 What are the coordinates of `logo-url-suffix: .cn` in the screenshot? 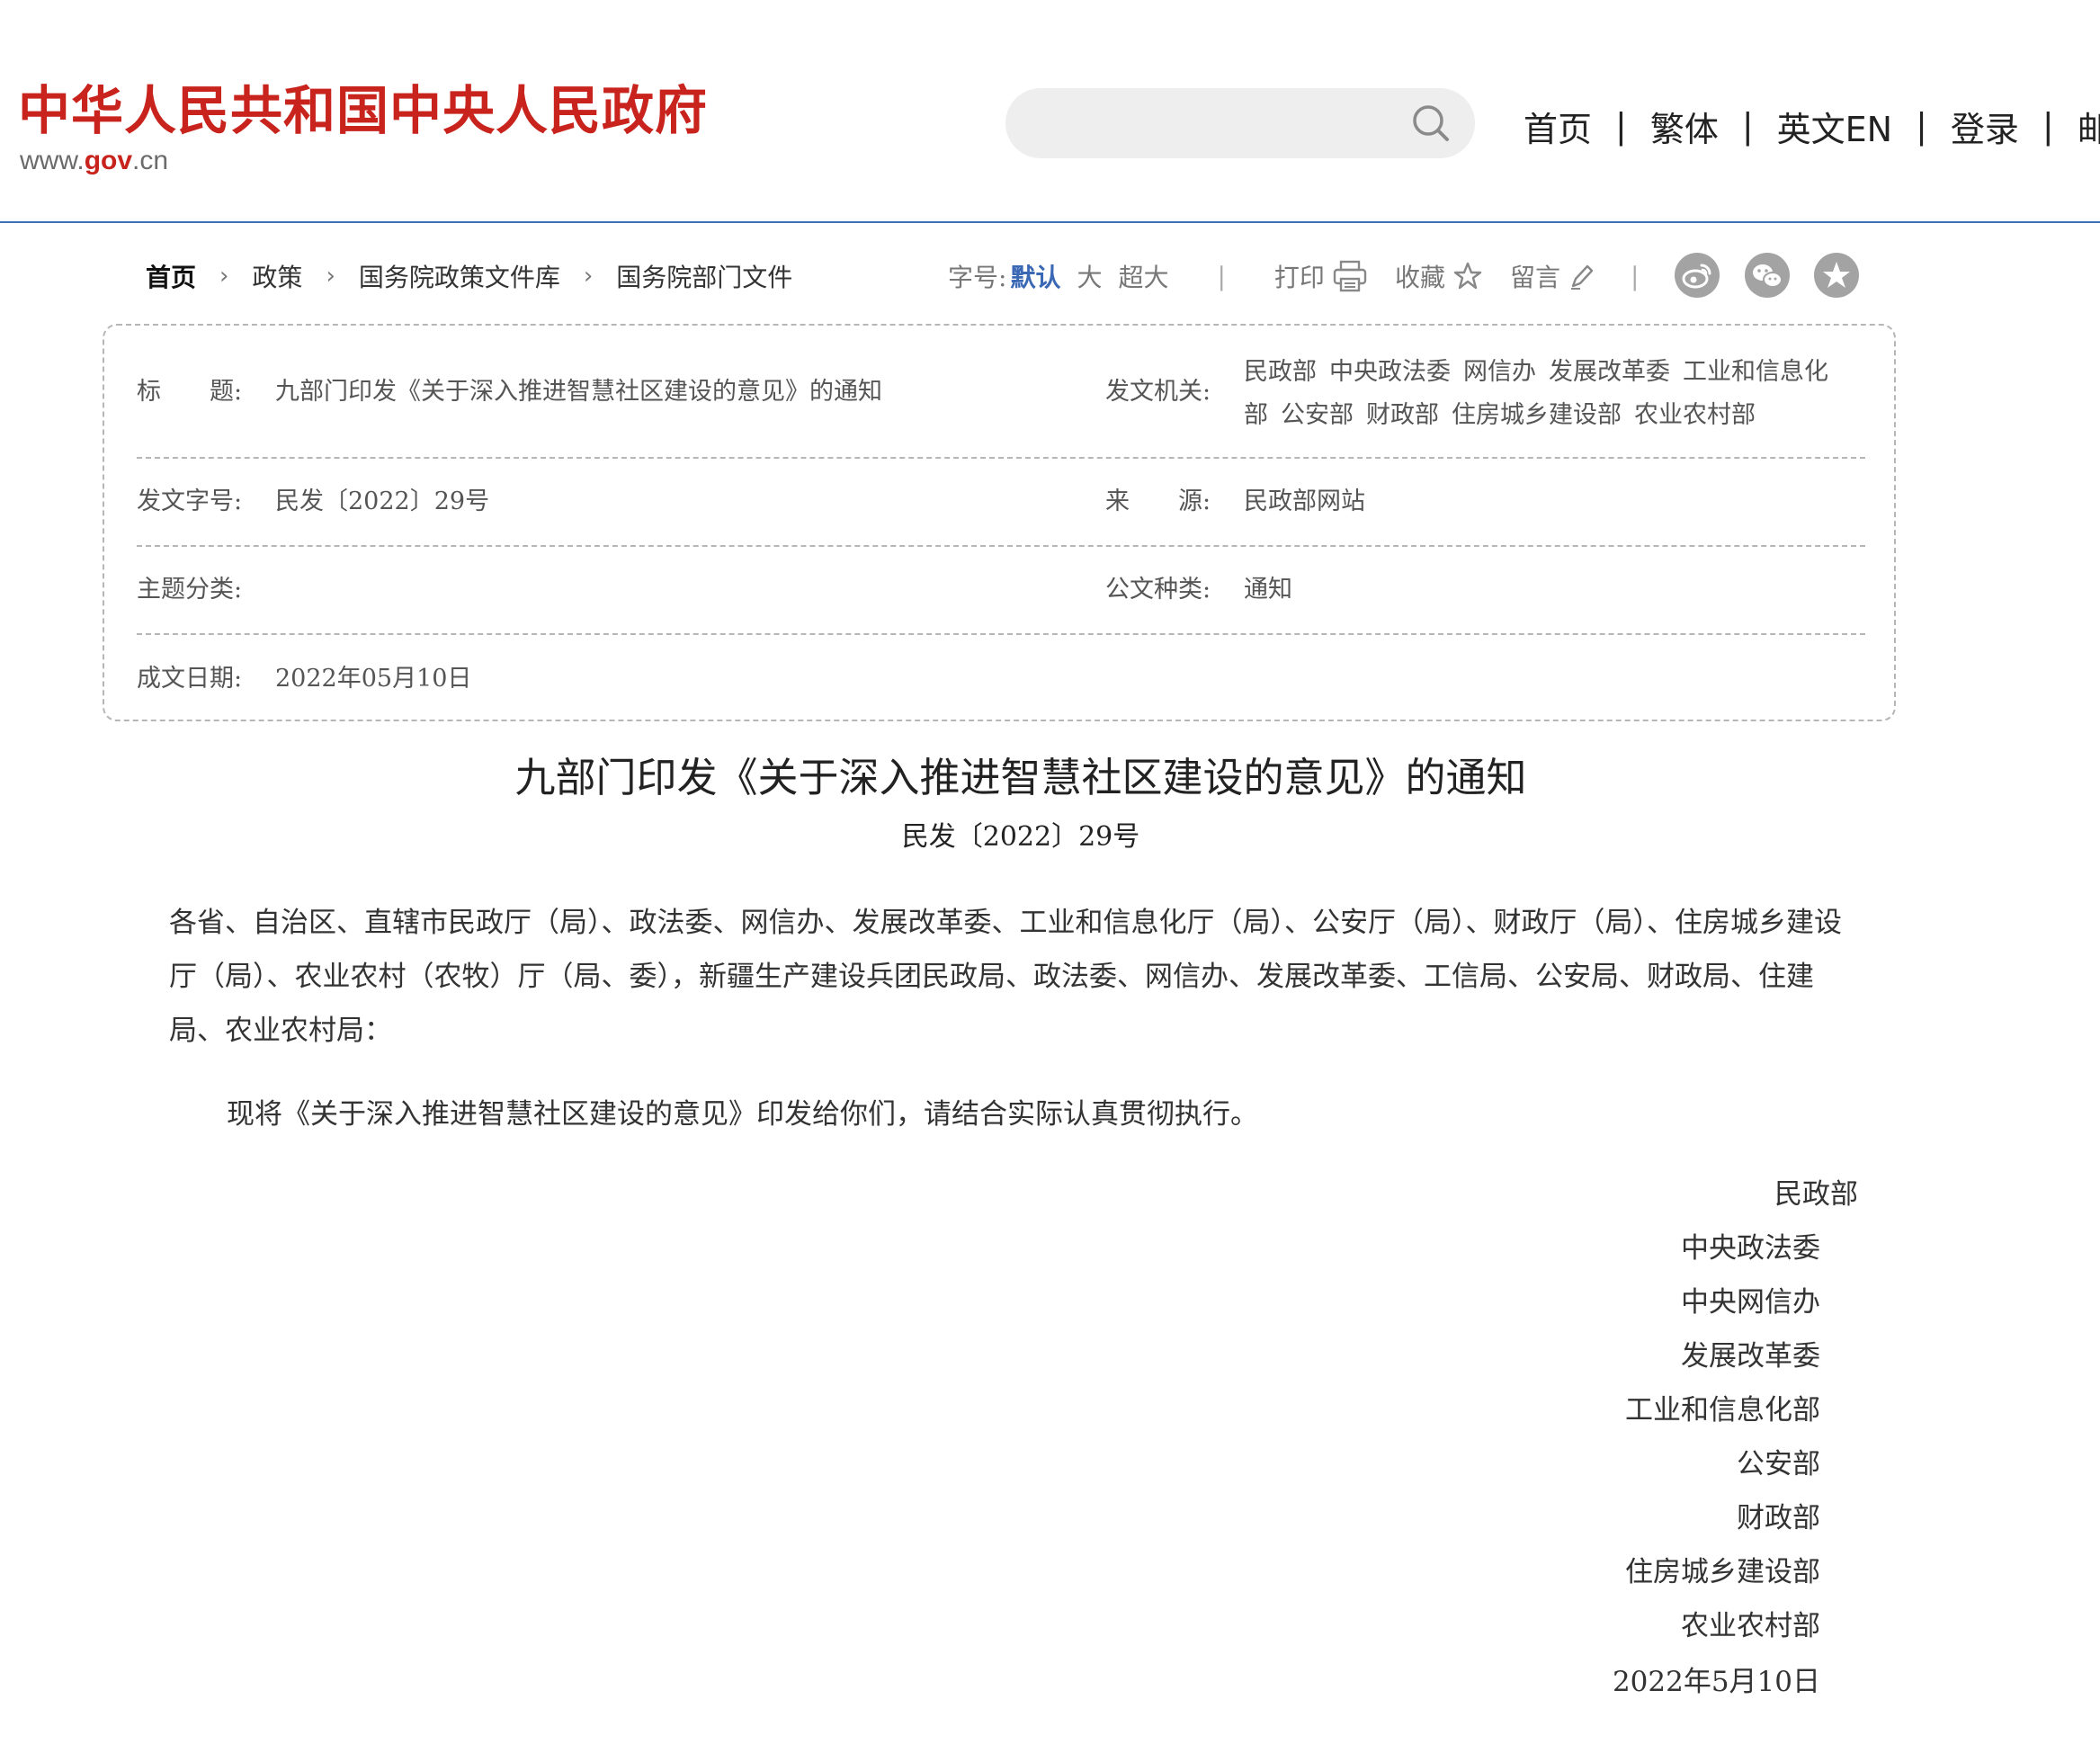 It's located at (150, 160).